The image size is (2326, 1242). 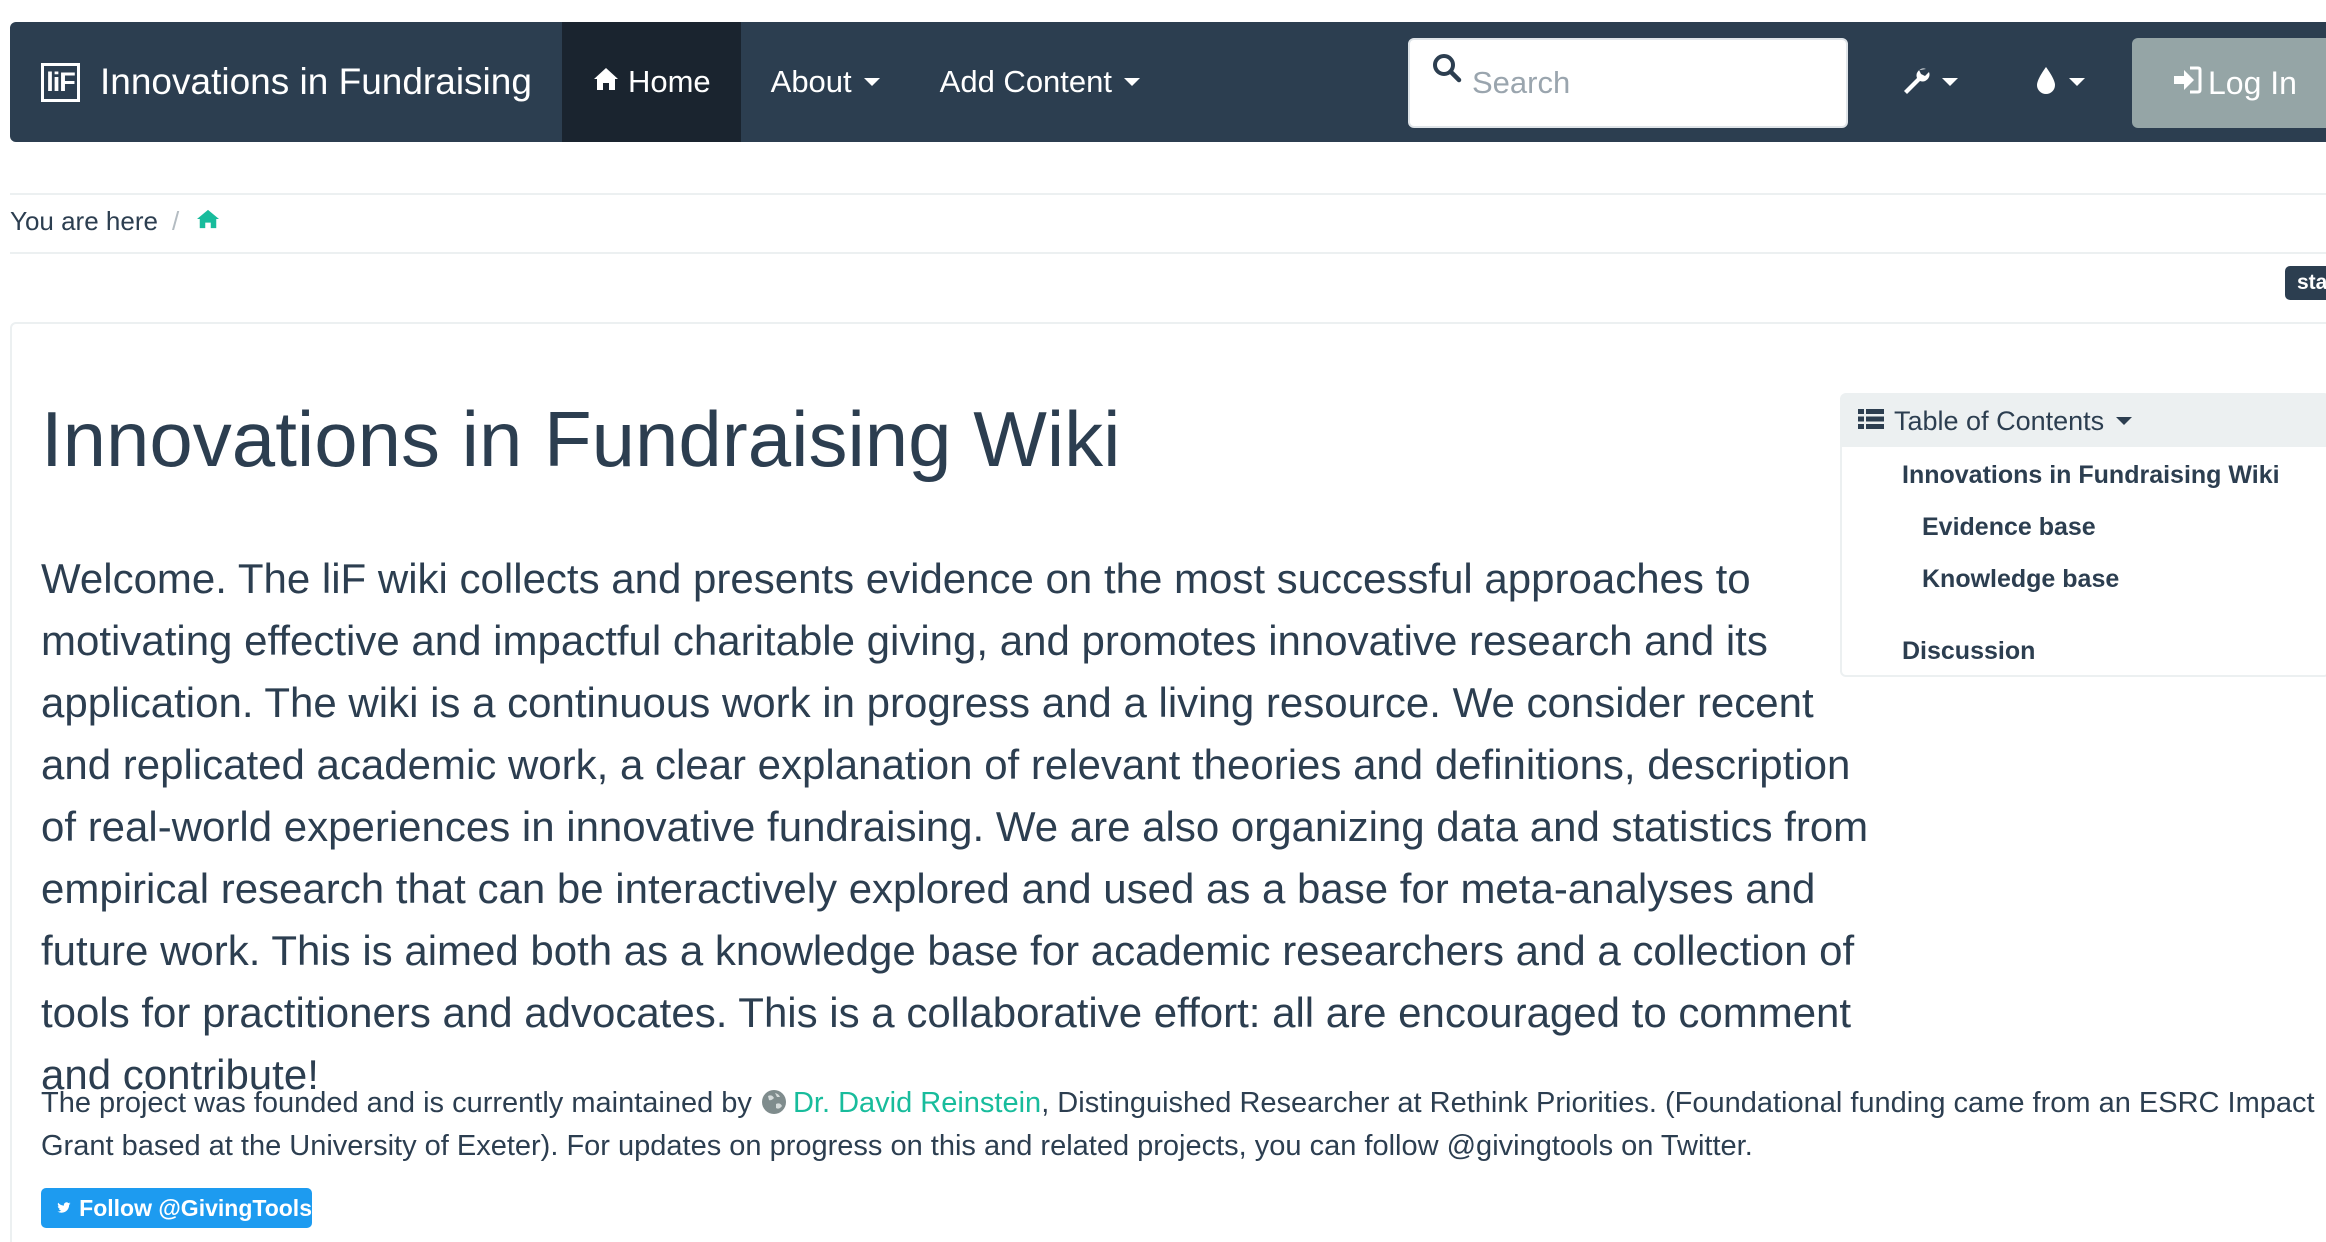 I want to click on breadcrumb-home-link, so click(x=208, y=221).